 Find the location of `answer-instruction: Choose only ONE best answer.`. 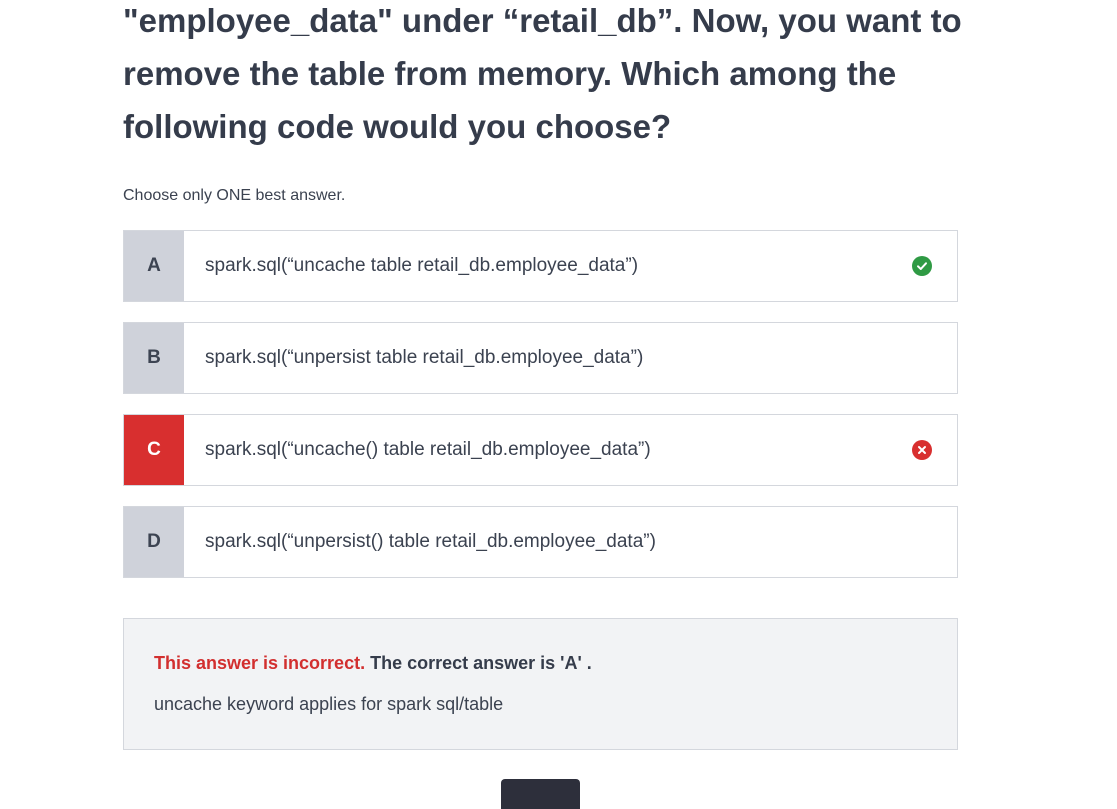

answer-instruction: Choose only ONE best answer. is located at coordinates (234, 195).